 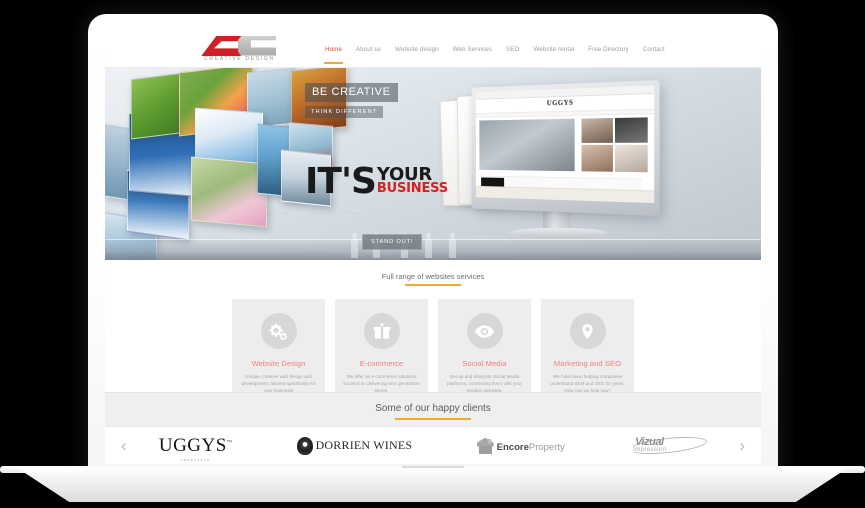 I want to click on swoosh-icon: Vizual Impression, so click(x=668, y=445).